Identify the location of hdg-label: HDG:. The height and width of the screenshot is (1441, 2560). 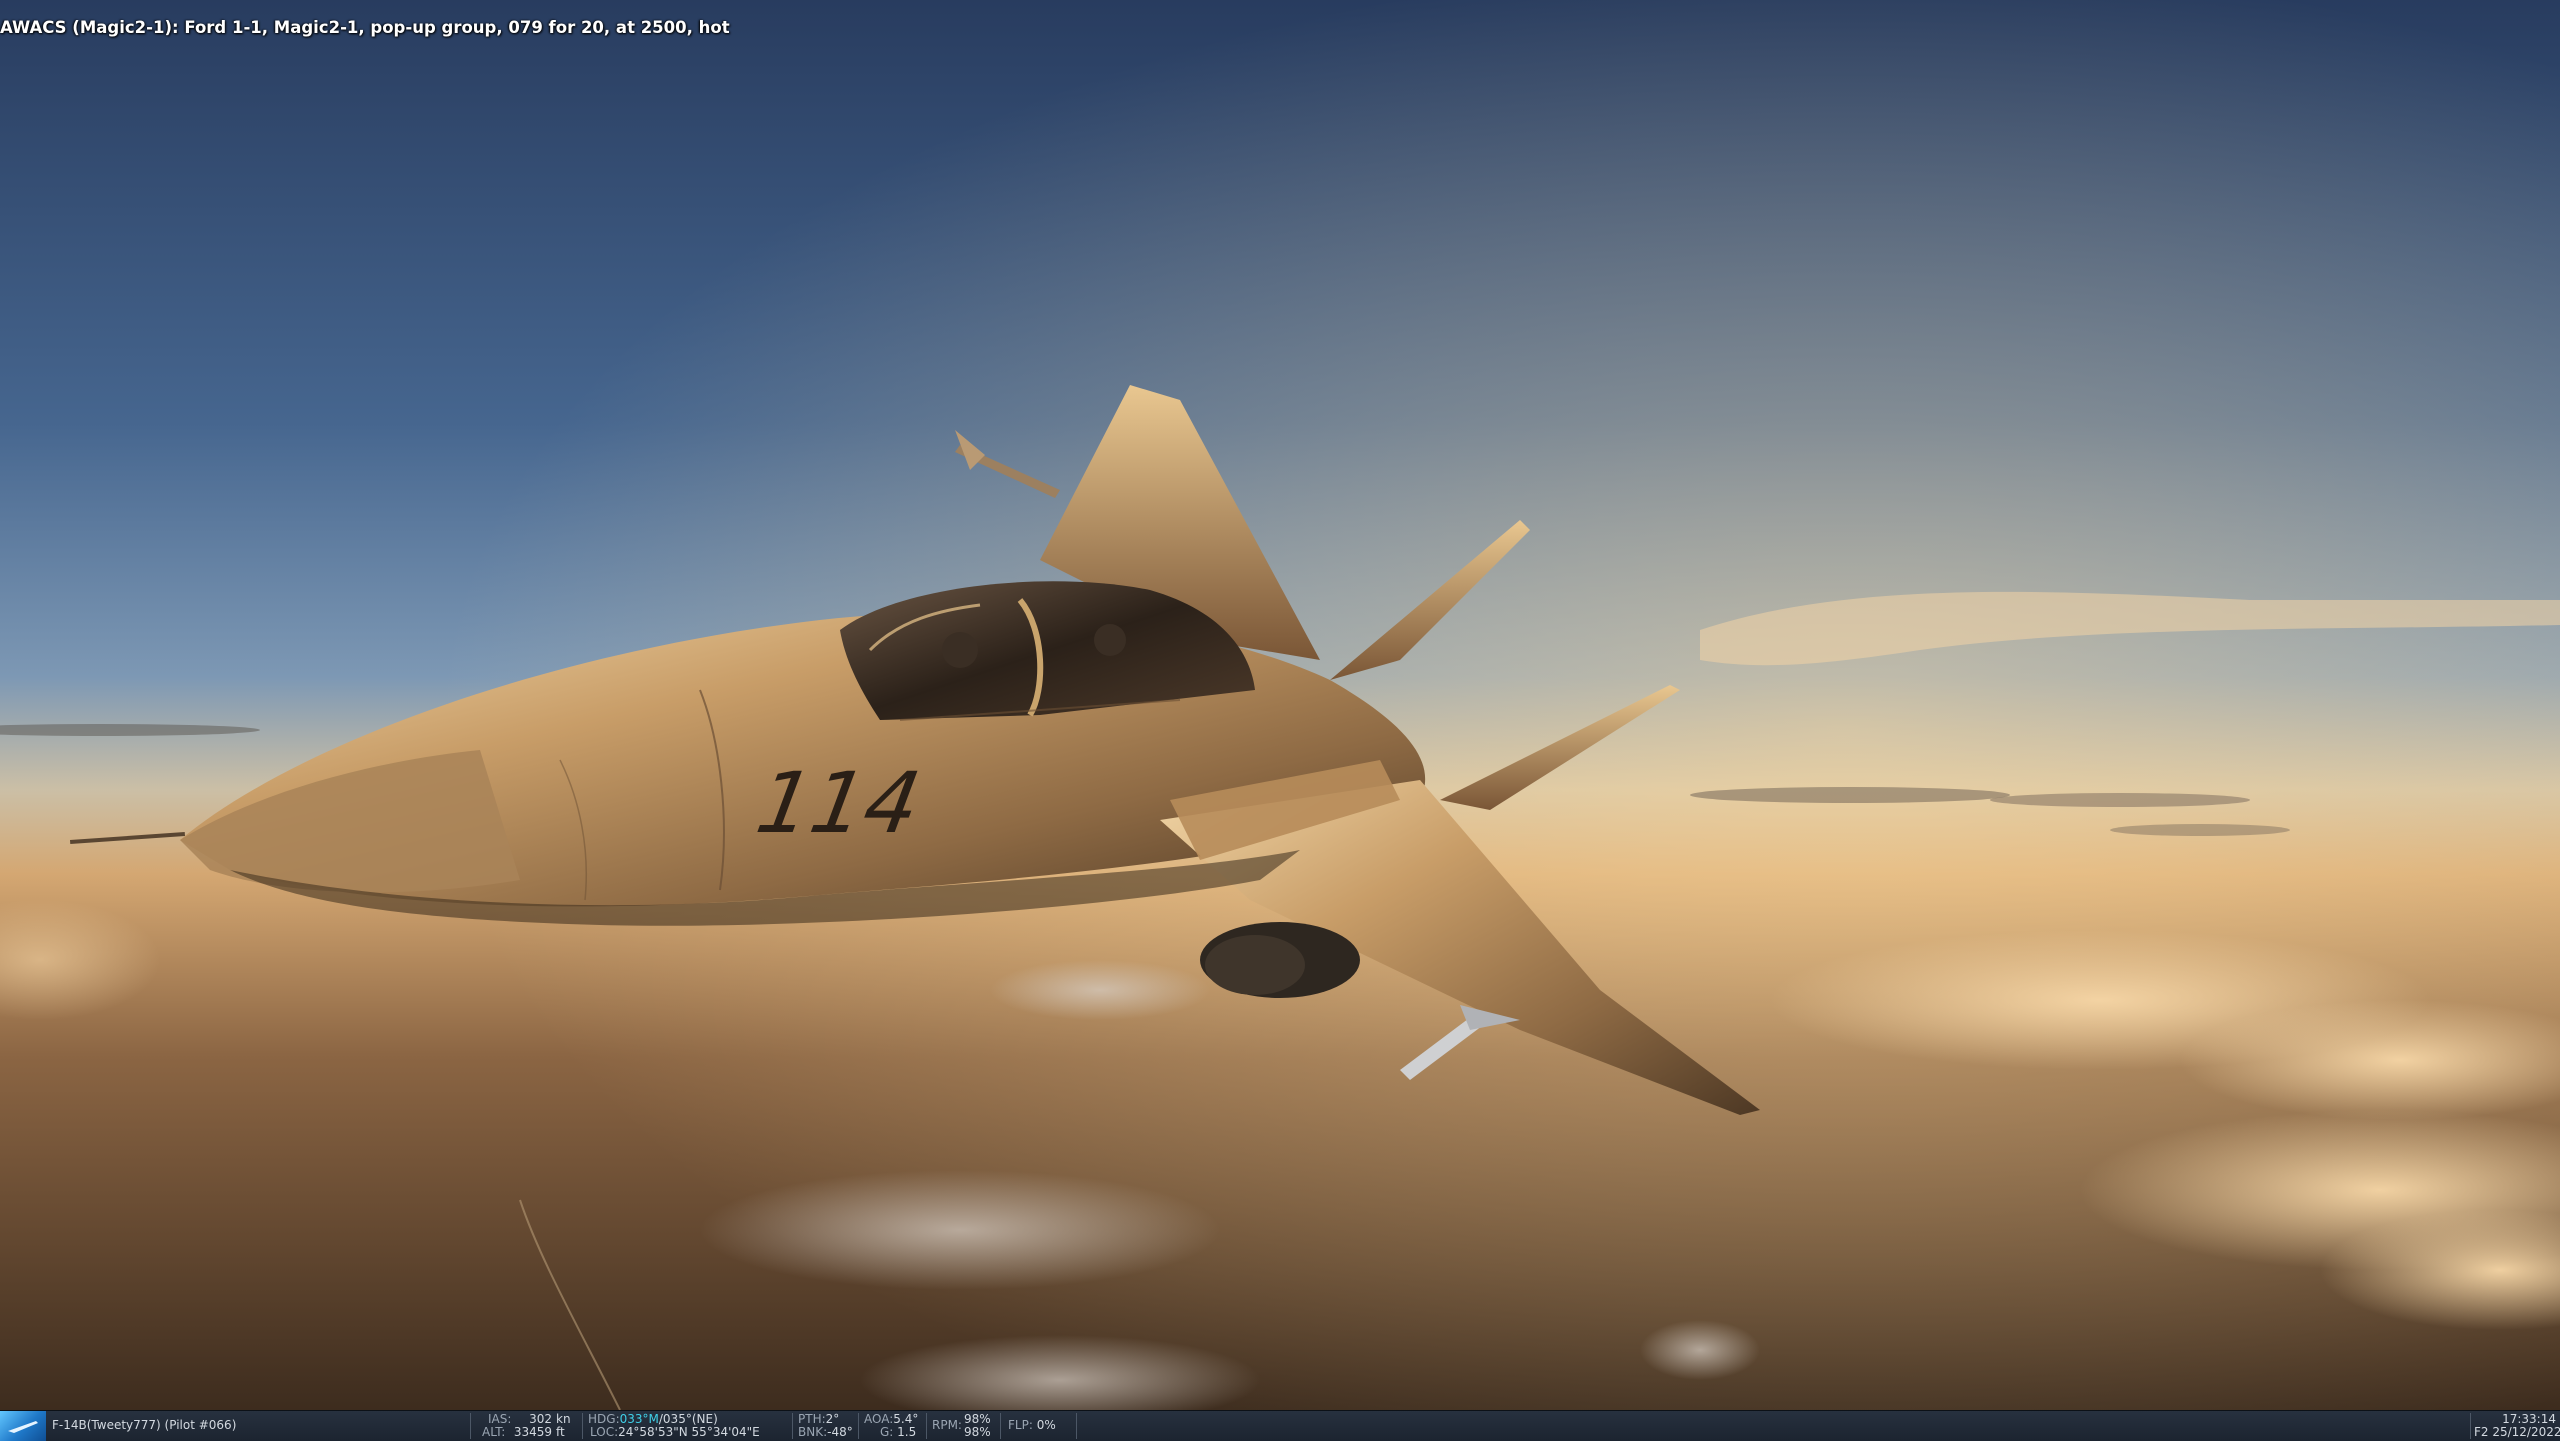
(604, 1419).